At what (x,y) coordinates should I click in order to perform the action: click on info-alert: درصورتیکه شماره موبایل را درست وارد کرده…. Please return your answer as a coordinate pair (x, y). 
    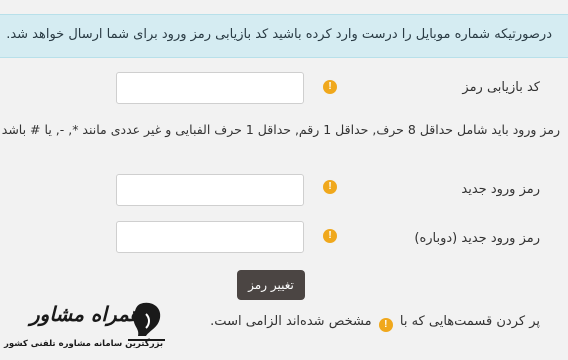
    Looking at the image, I should click on (284, 36).